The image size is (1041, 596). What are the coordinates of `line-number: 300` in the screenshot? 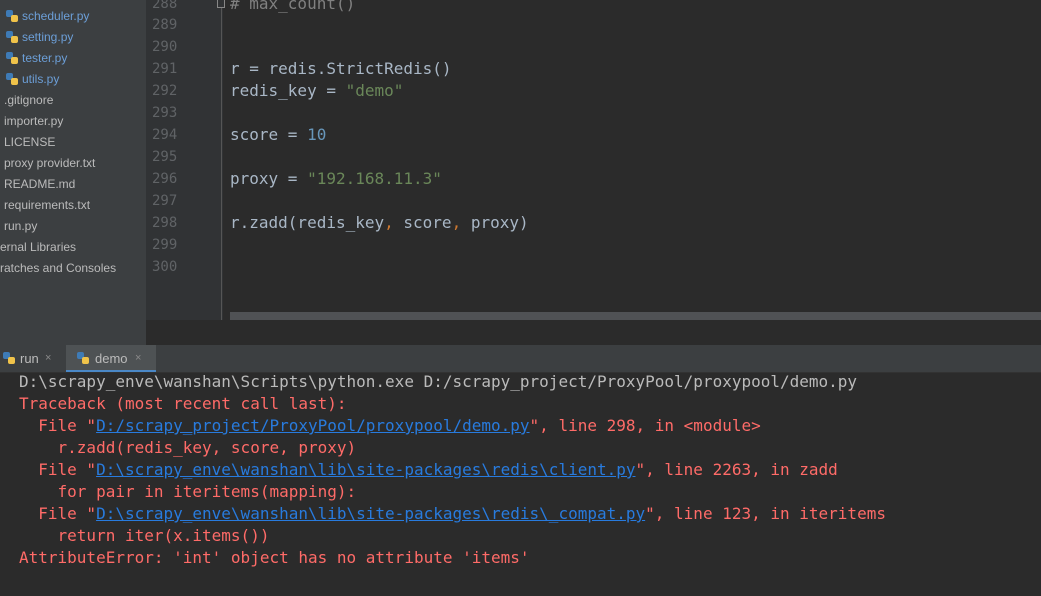 It's located at (165, 267).